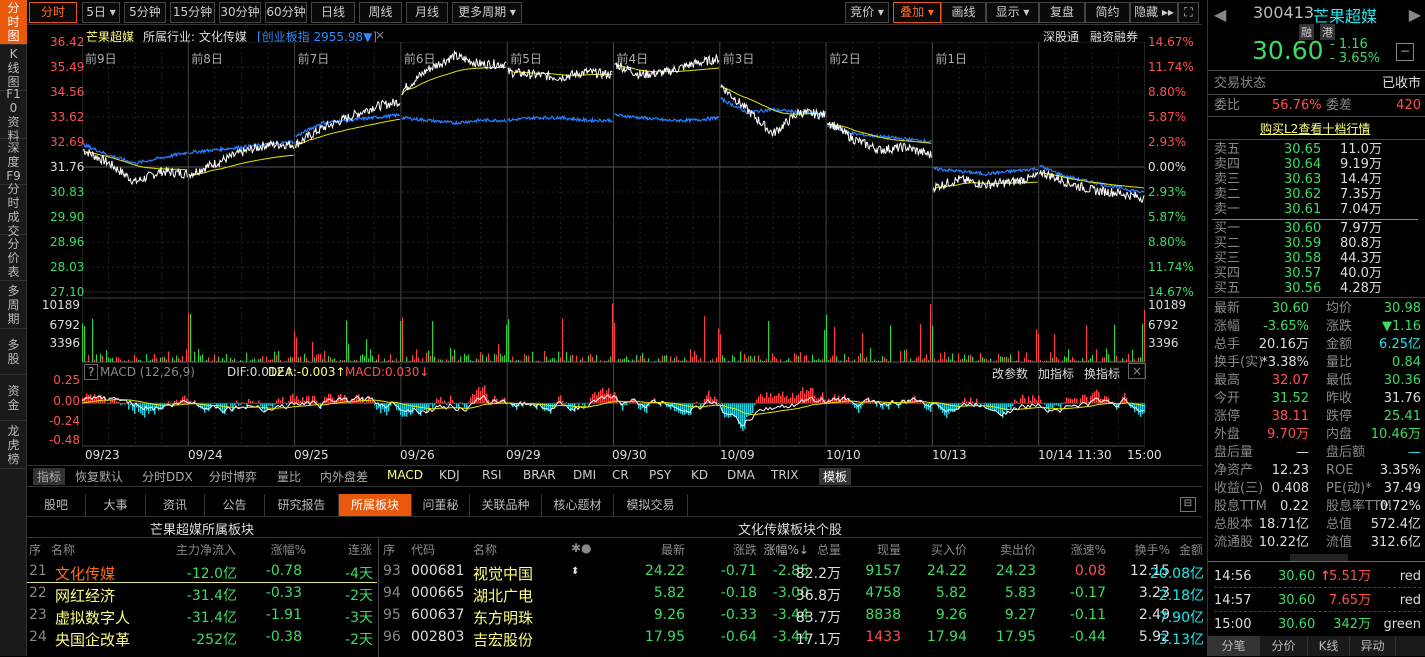  What do you see at coordinates (784, 475) in the screenshot?
I see `indicator-15: TRIX` at bounding box center [784, 475].